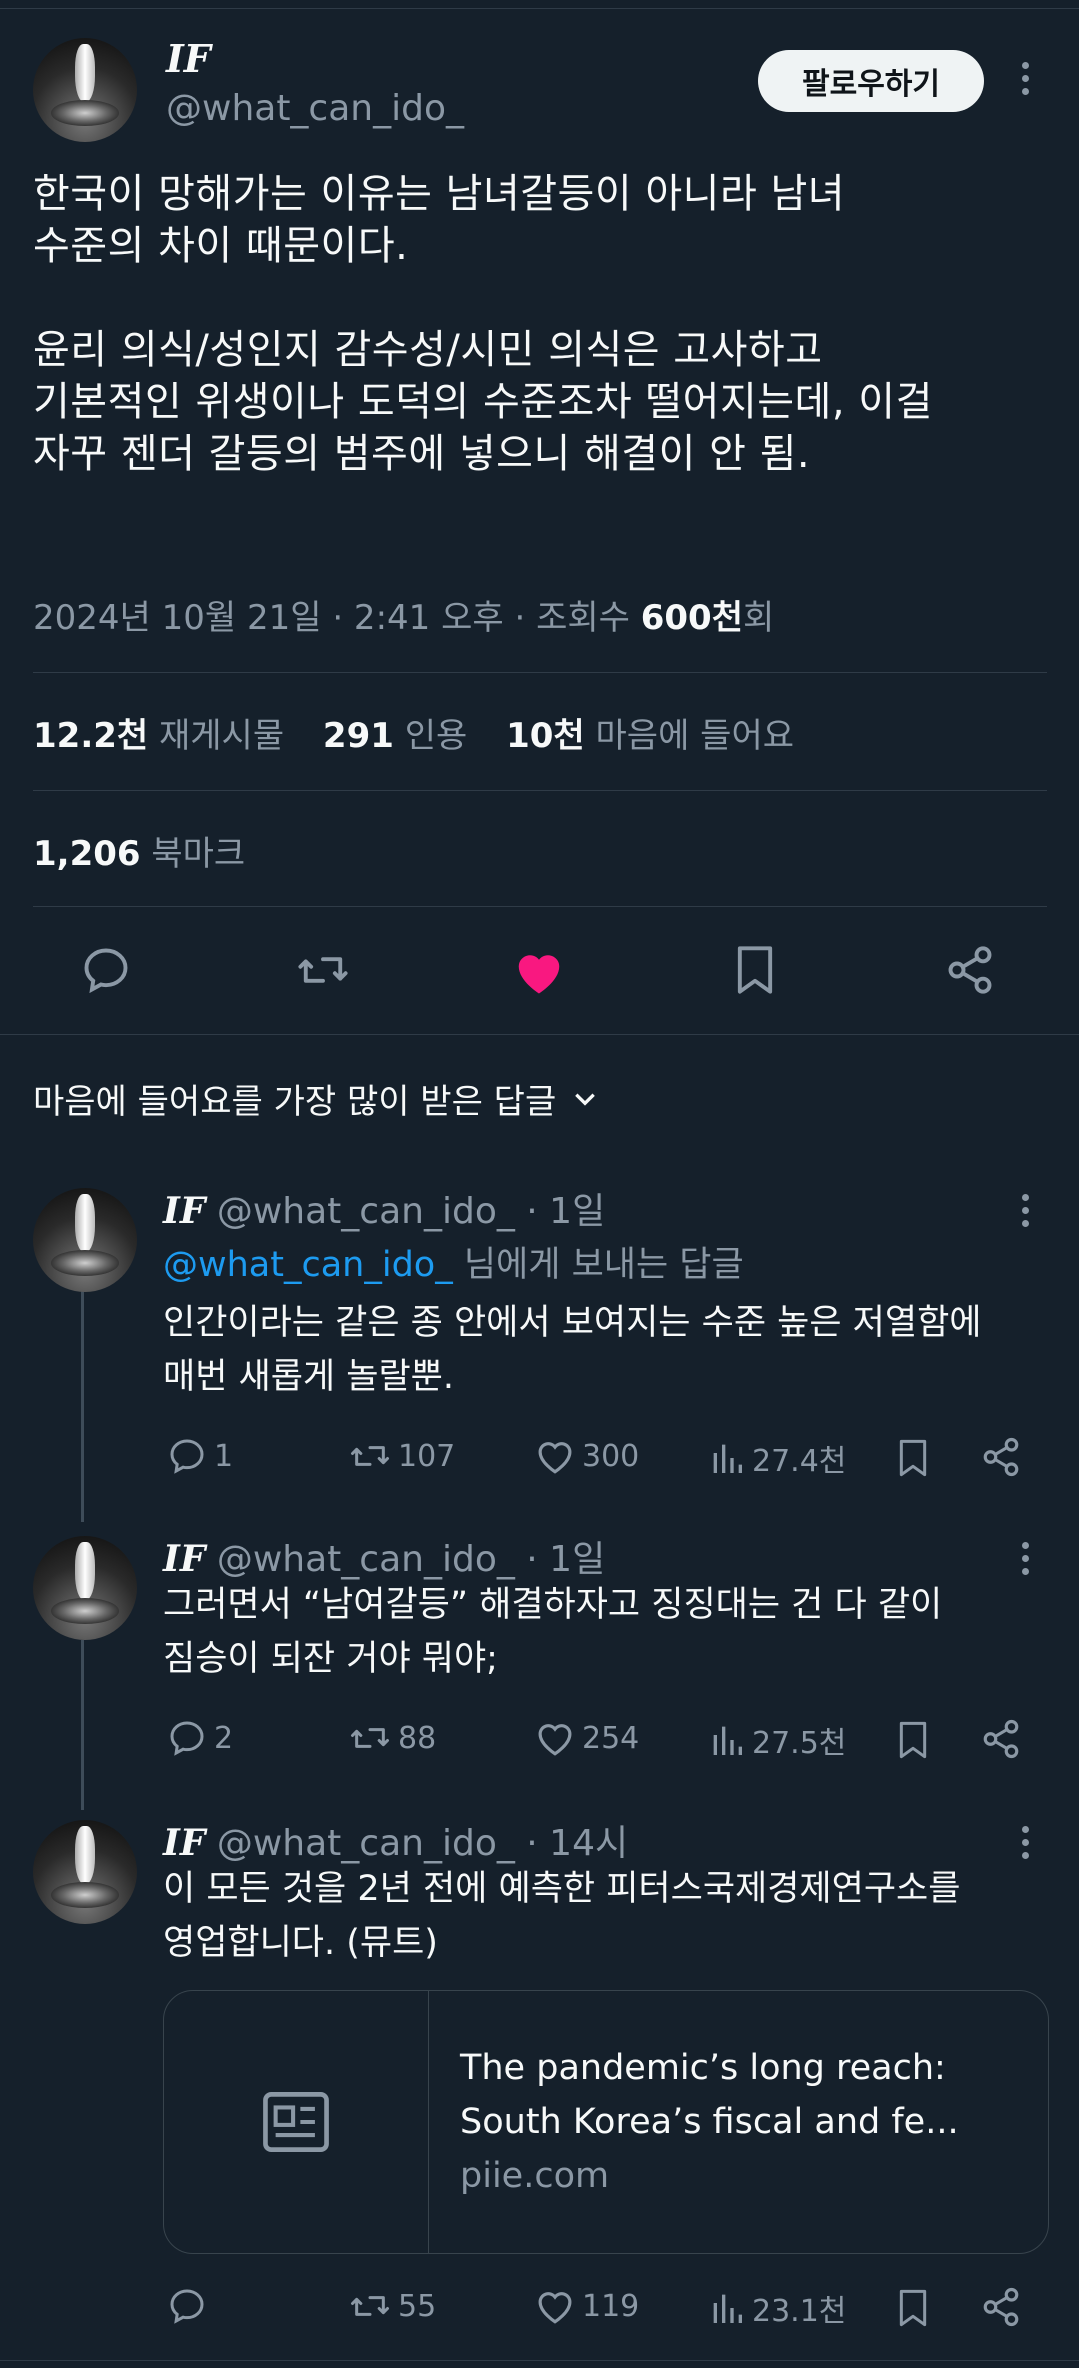 This screenshot has width=1079, height=2368. Describe the element at coordinates (392, 2306) in the screenshot. I see `repost-count: 55` at that location.